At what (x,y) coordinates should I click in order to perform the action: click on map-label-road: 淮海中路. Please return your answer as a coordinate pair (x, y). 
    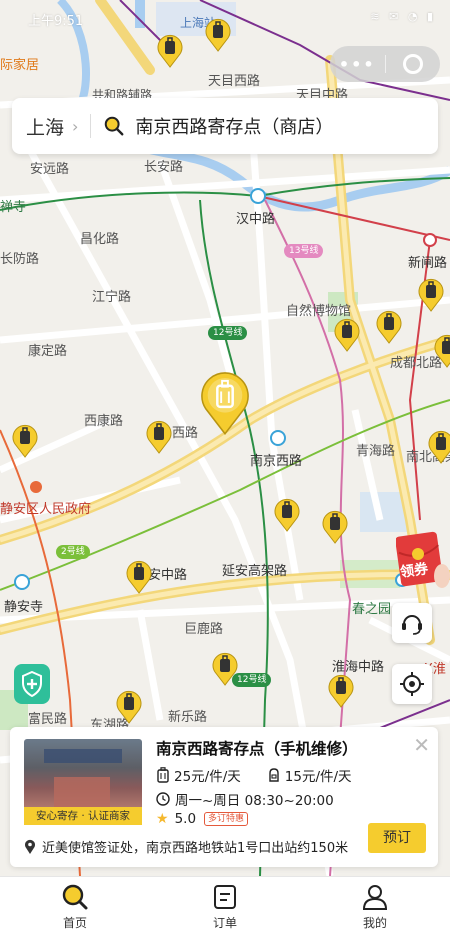
    Looking at the image, I should click on (358, 667).